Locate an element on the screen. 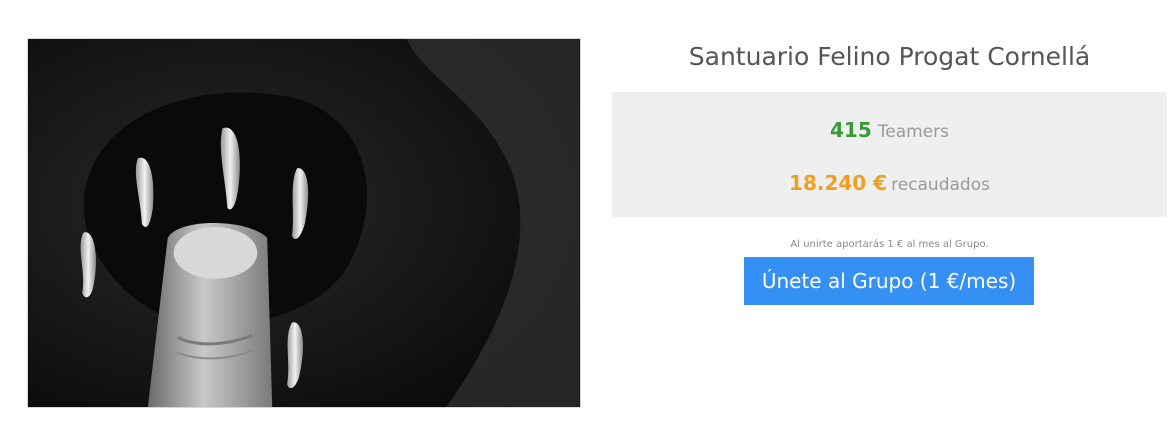 This screenshot has height=430, width=1169. teamers-count: 415 is located at coordinates (851, 130).